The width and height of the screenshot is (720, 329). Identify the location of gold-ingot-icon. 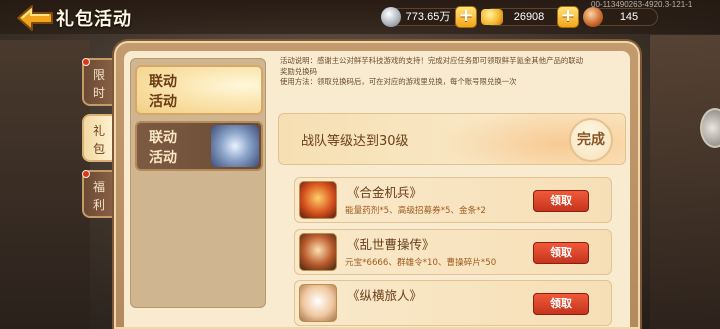
(492, 17).